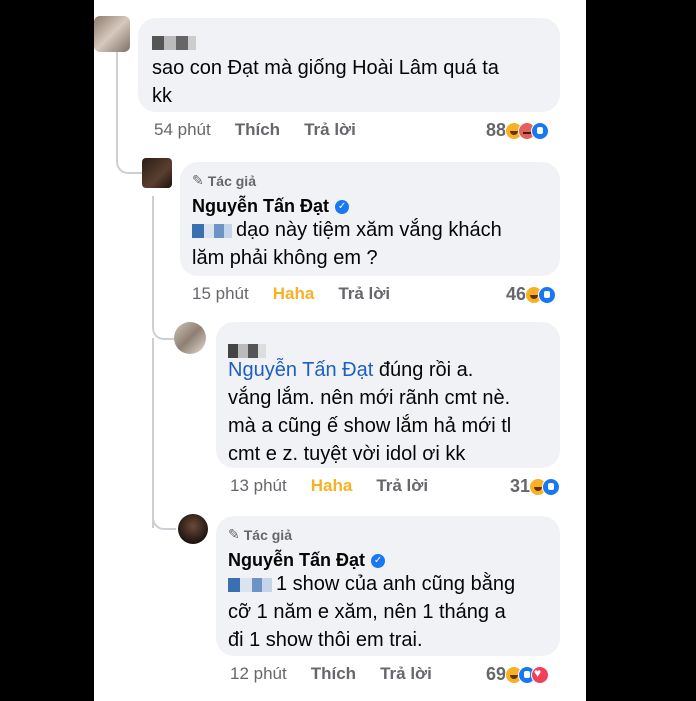 This screenshot has height=701, width=696. What do you see at coordinates (220, 293) in the screenshot?
I see `comment-time: 15 phút` at bounding box center [220, 293].